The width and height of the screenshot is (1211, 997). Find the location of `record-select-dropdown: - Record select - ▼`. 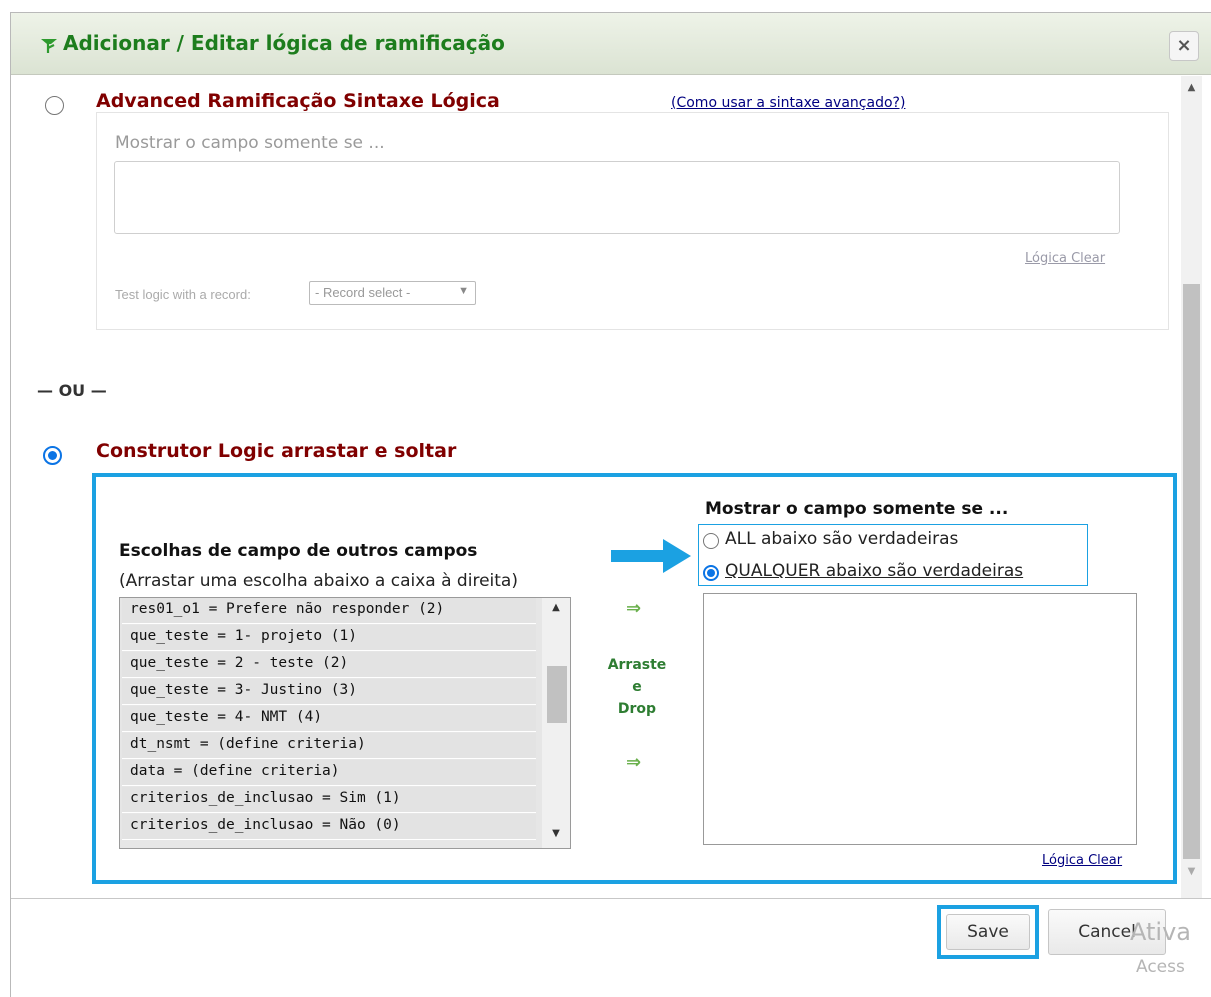

record-select-dropdown: - Record select - ▼ is located at coordinates (392, 293).